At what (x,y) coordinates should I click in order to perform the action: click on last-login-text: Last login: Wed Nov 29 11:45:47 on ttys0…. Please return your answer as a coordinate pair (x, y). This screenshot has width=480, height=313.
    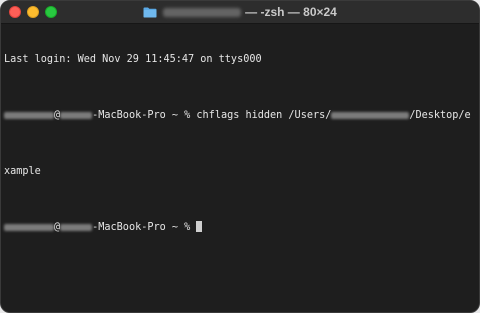
    Looking at the image, I should click on (133, 59).